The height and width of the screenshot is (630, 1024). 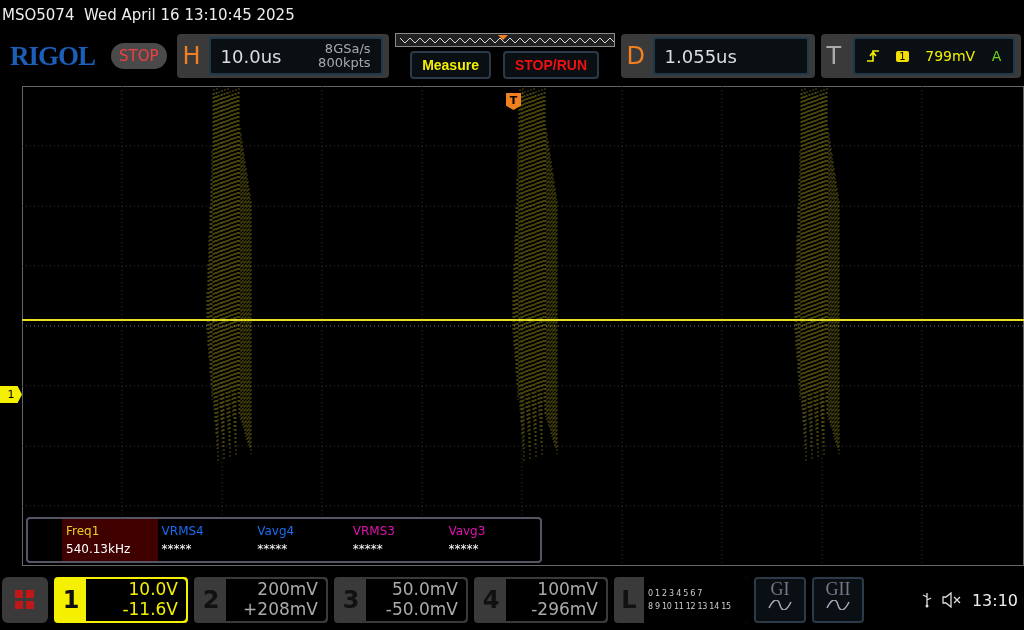 I want to click on logic-channel-numbers: 0 1 2 3 4 5 6 7, so click(x=676, y=593).